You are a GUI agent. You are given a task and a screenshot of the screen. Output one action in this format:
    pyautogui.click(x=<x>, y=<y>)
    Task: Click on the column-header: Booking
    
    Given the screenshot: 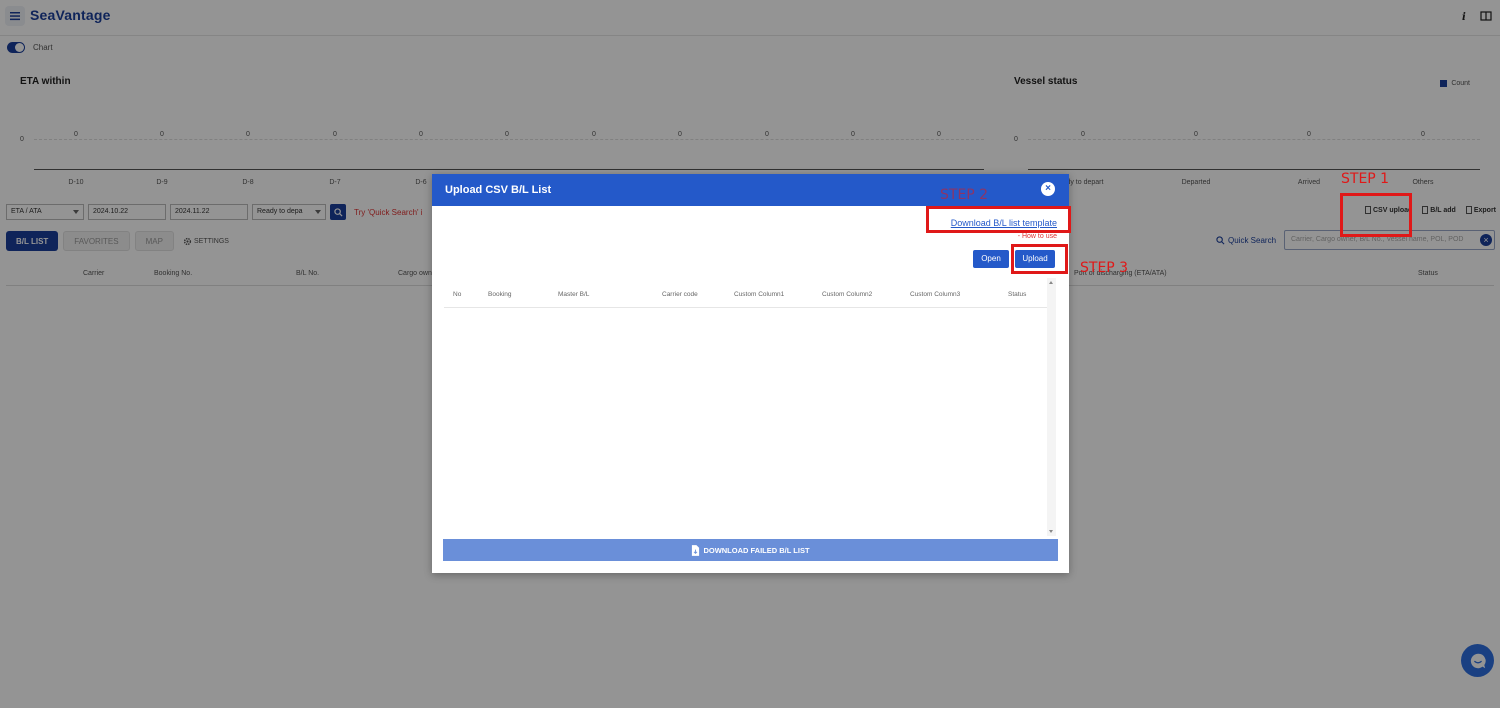 What is the action you would take?
    pyautogui.click(x=500, y=294)
    